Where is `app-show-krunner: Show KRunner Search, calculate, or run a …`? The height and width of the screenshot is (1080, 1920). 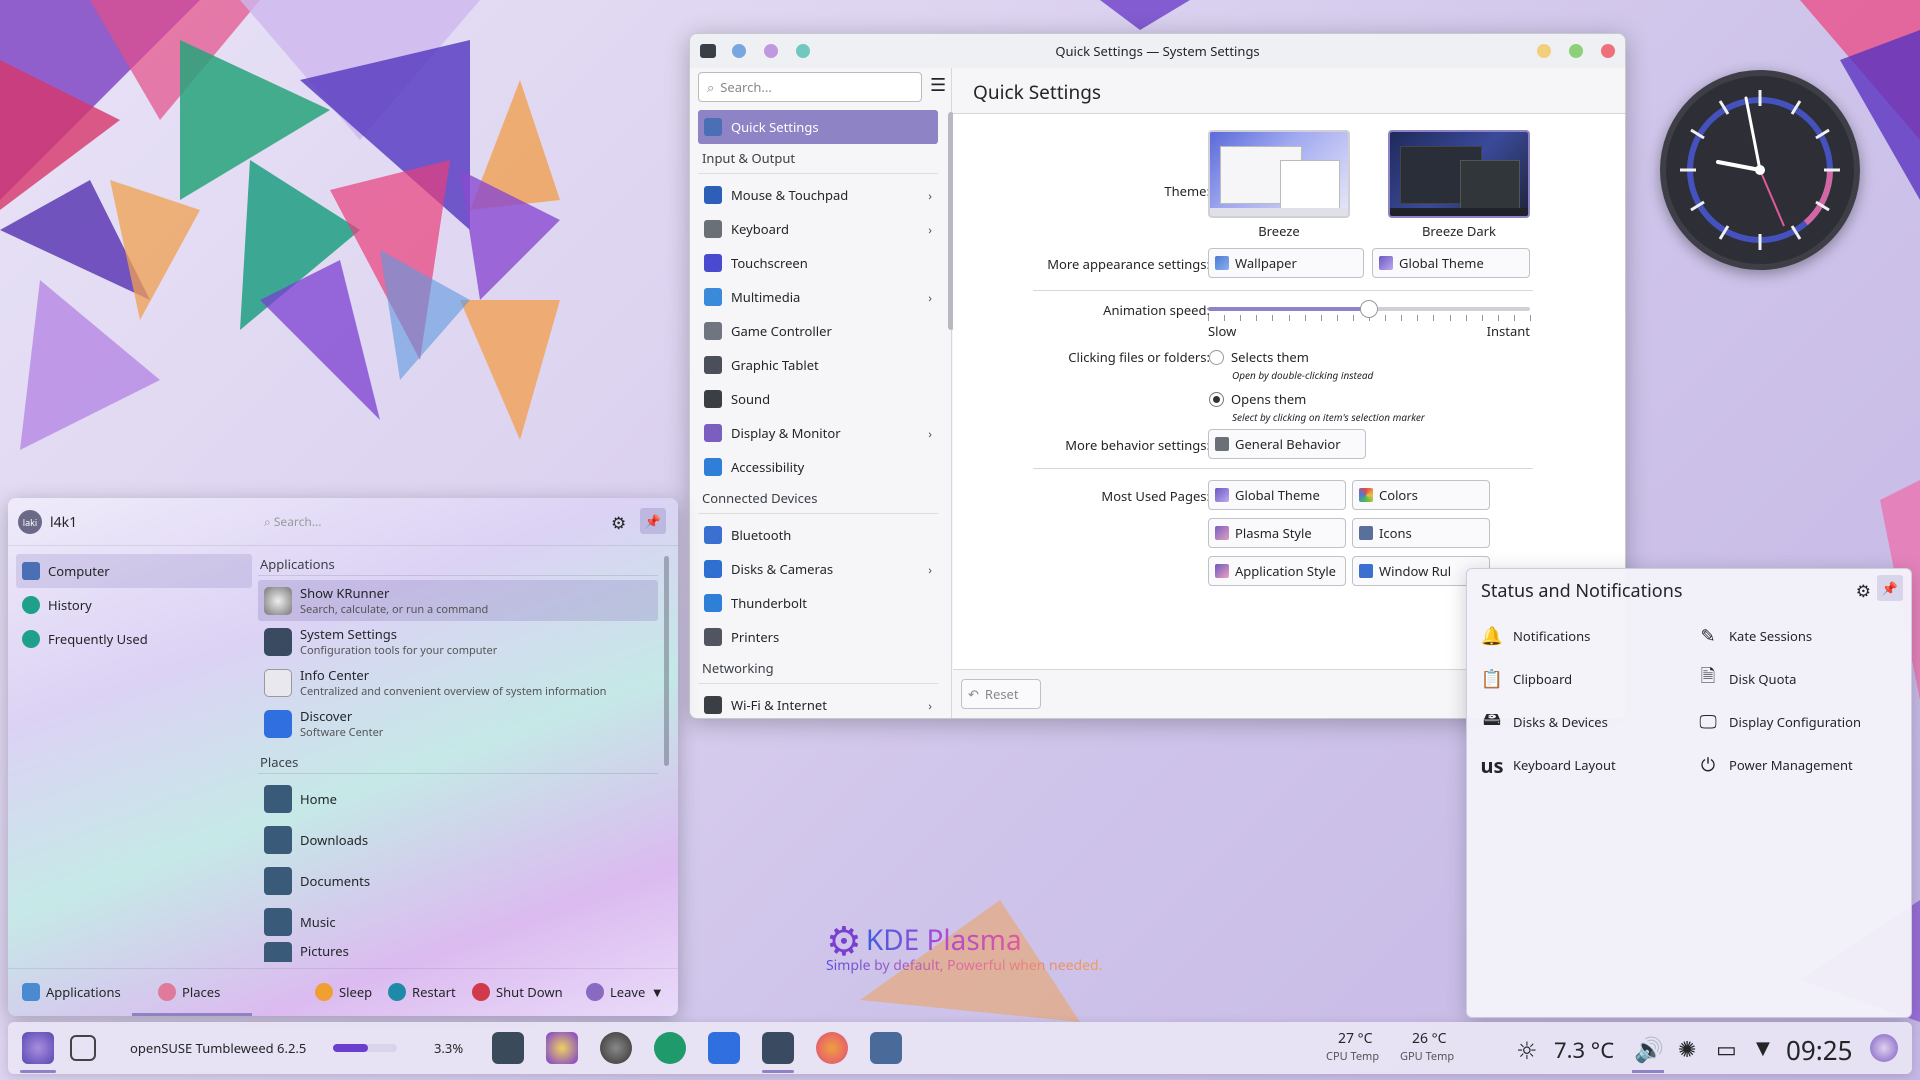
app-show-krunner: Show KRunner Search, calculate, or run a … is located at coordinates (458, 600).